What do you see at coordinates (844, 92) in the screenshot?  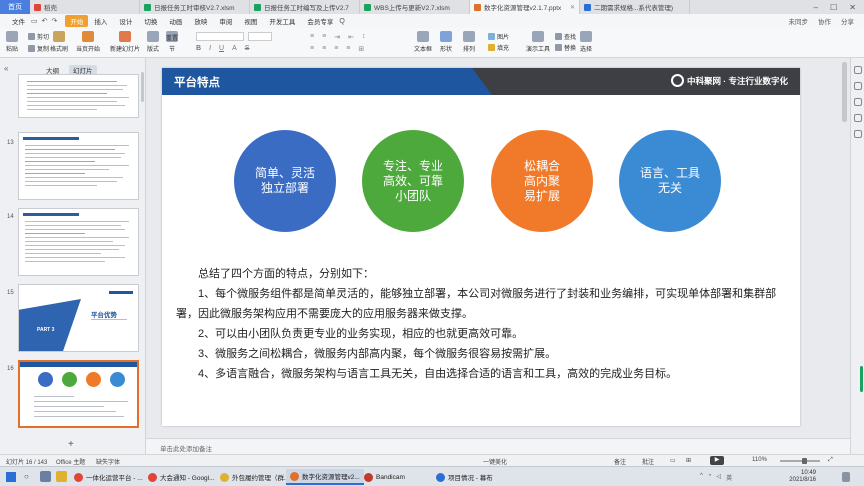 I see `scrollbar-thumb` at bounding box center [844, 92].